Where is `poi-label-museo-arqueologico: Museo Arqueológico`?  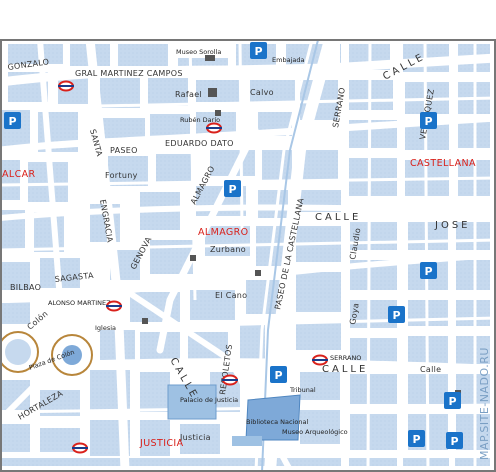
poi-label-museo-arqueologico: Museo Arqueológico is located at coordinates (315, 432).